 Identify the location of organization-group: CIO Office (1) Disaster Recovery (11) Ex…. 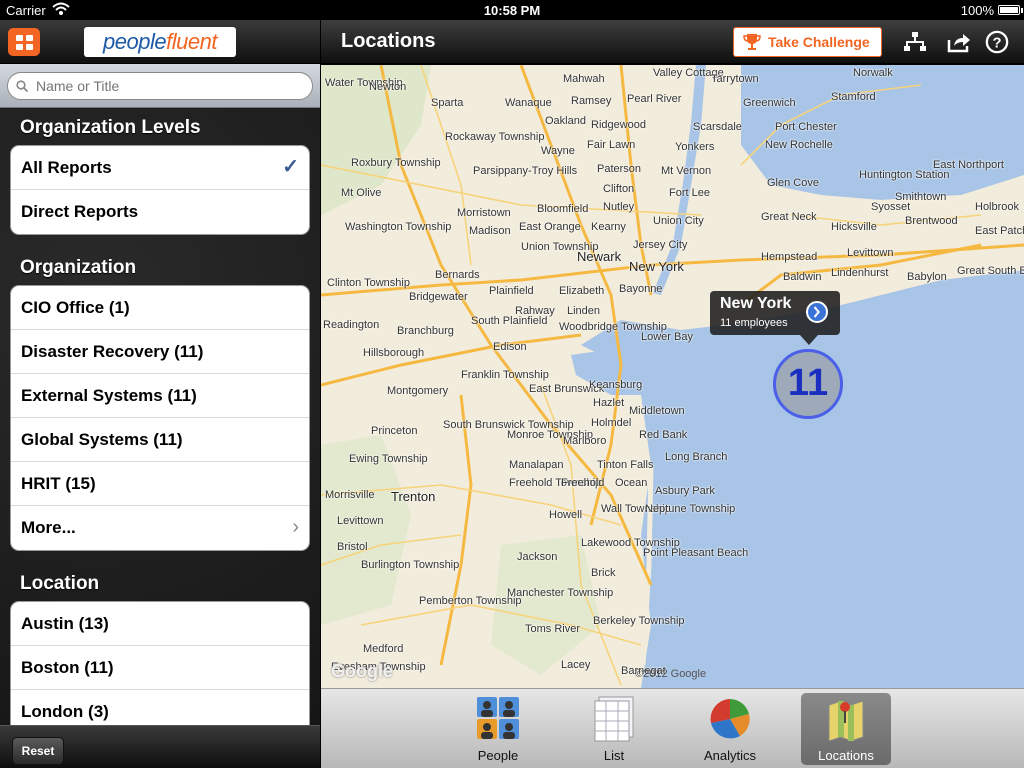
(160, 418).